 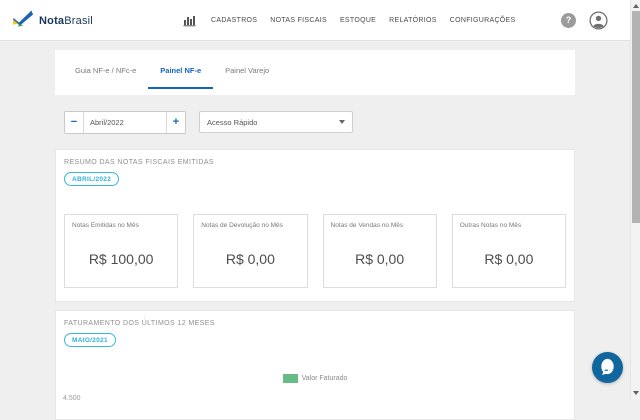 I want to click on brand-name: NotaBrasil, so click(x=66, y=21).